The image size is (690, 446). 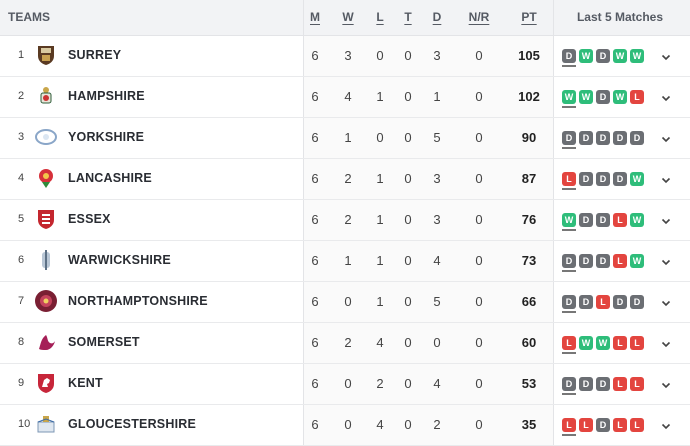 I want to click on header-no-result: N/R, so click(x=479, y=17).